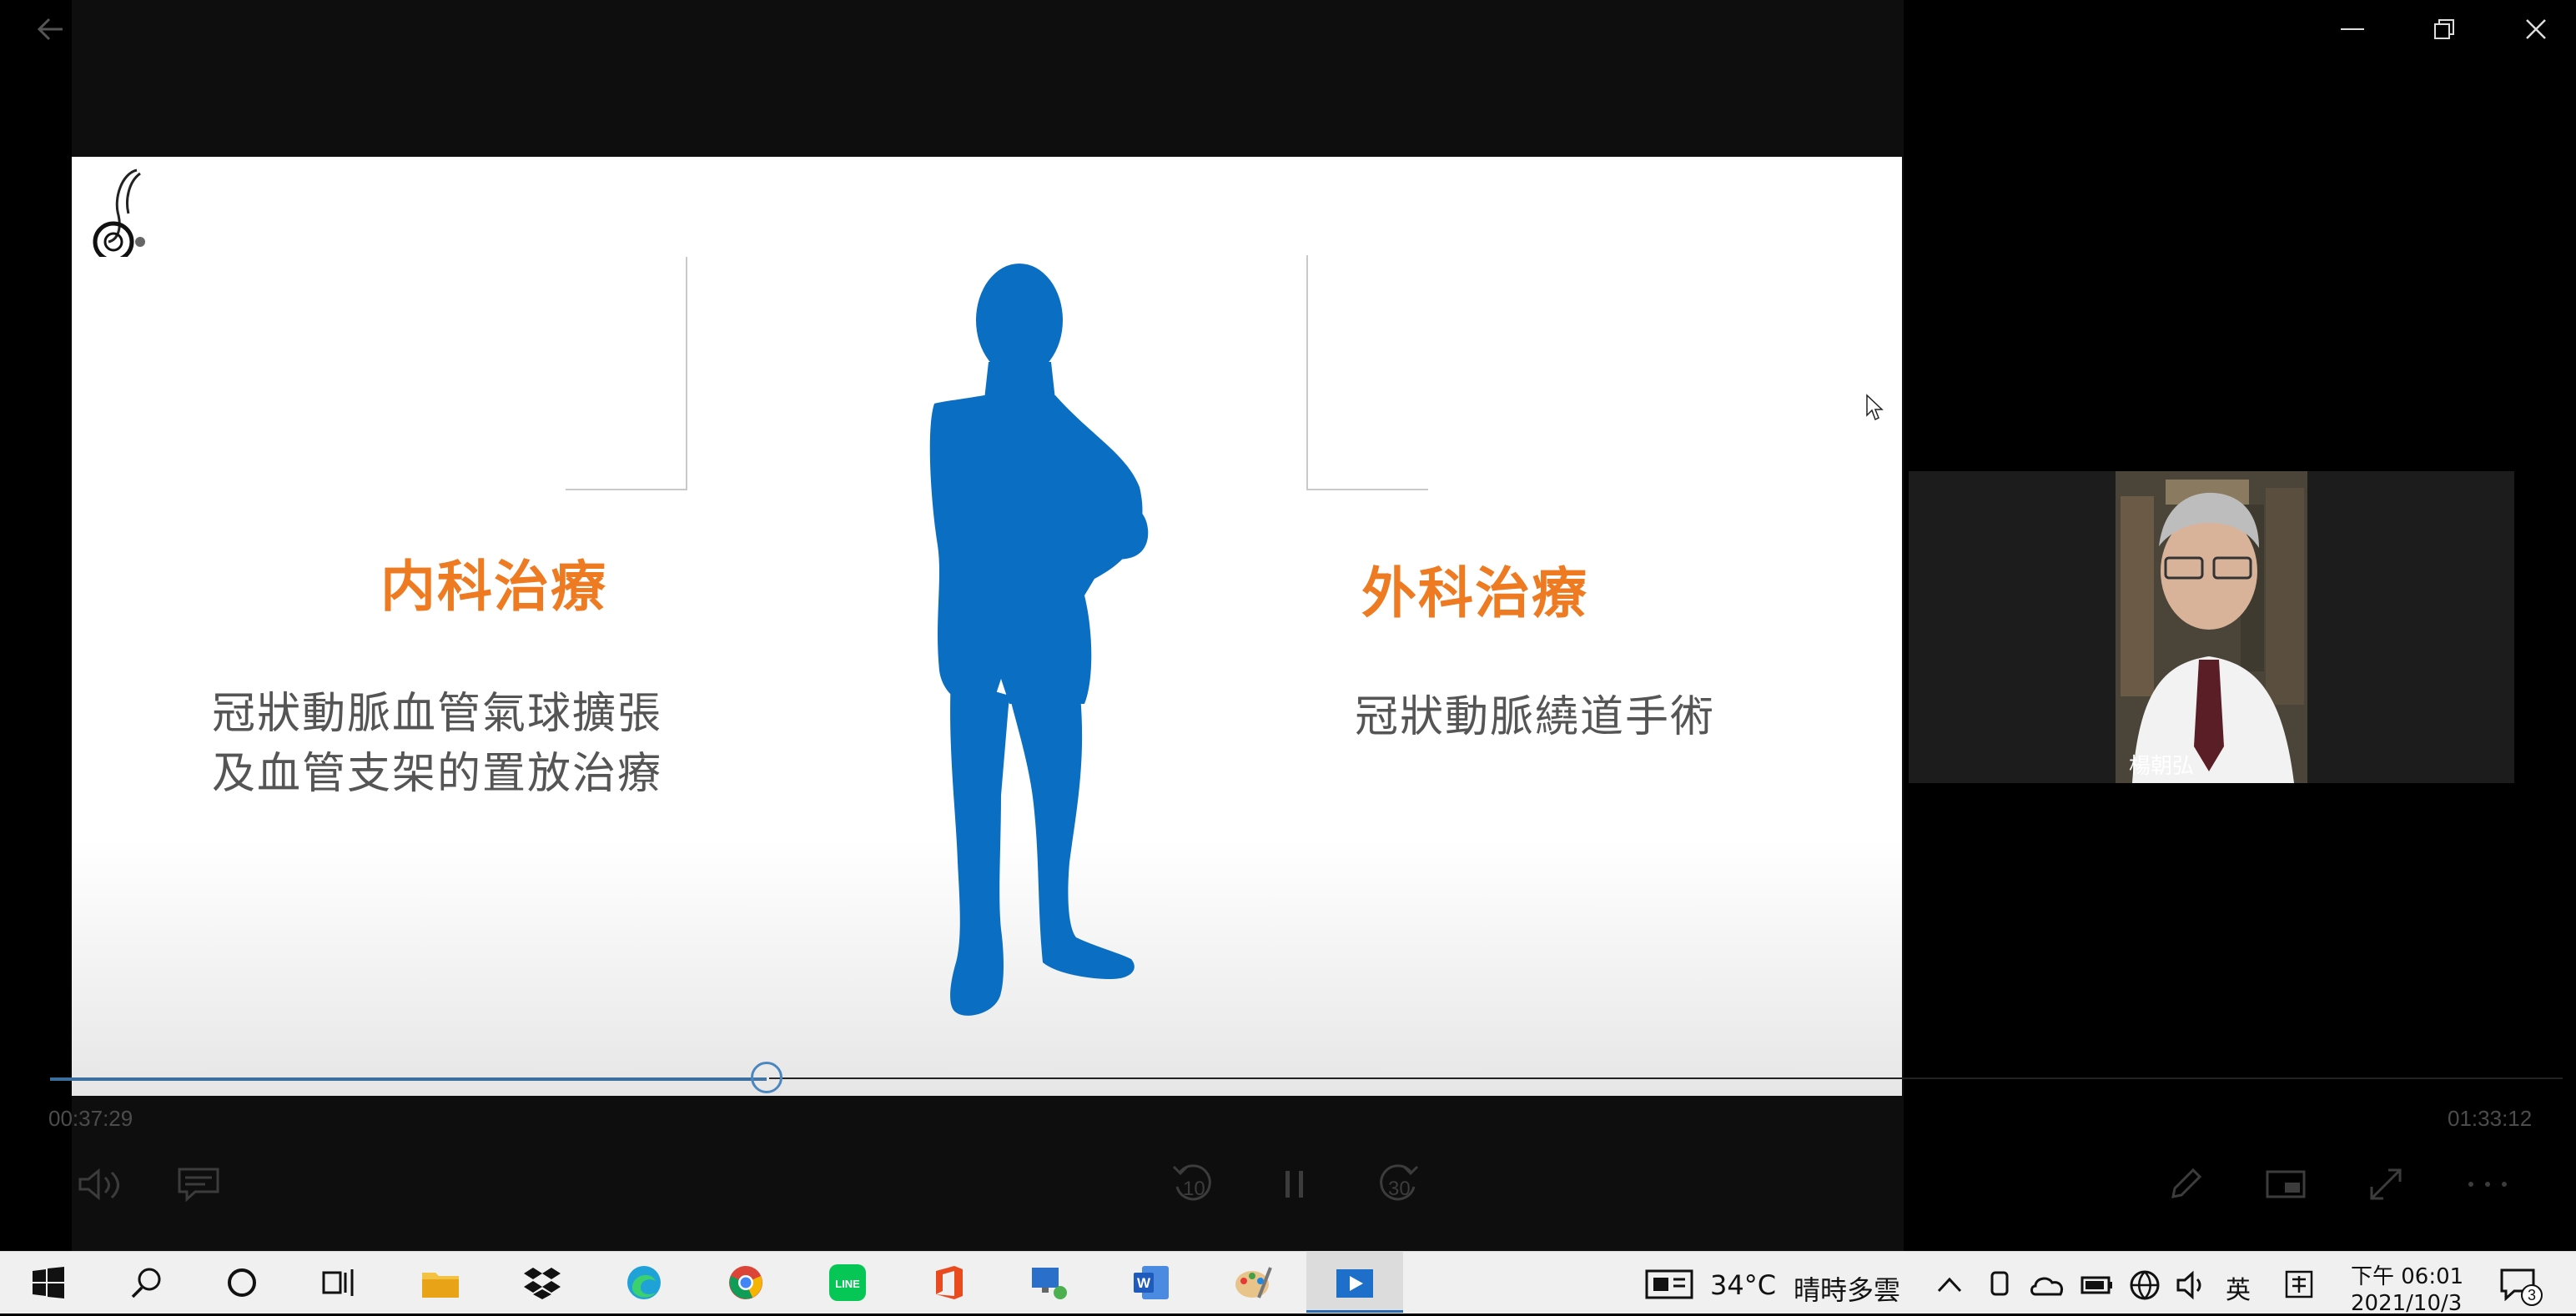  Describe the element at coordinates (2047, 1286) in the screenshot. I see `onedrive-icon` at that location.